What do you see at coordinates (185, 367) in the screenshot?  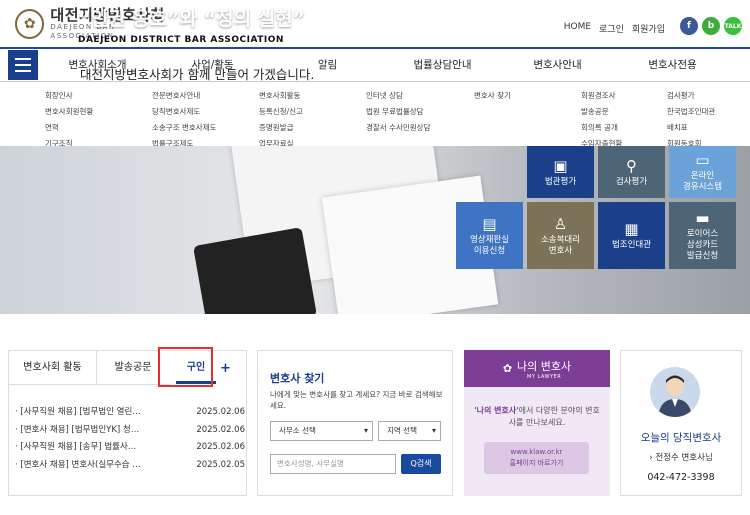 I see `highlight-box` at bounding box center [185, 367].